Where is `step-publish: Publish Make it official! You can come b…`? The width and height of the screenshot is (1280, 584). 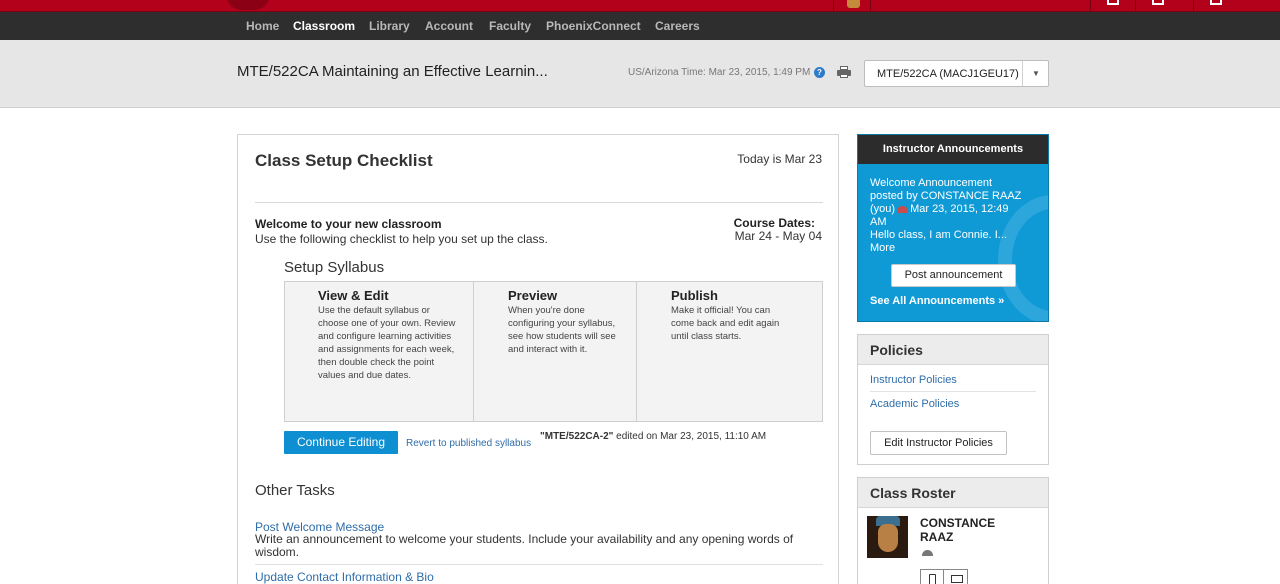
step-publish: Publish Make it official! You can come b… is located at coordinates (729, 351).